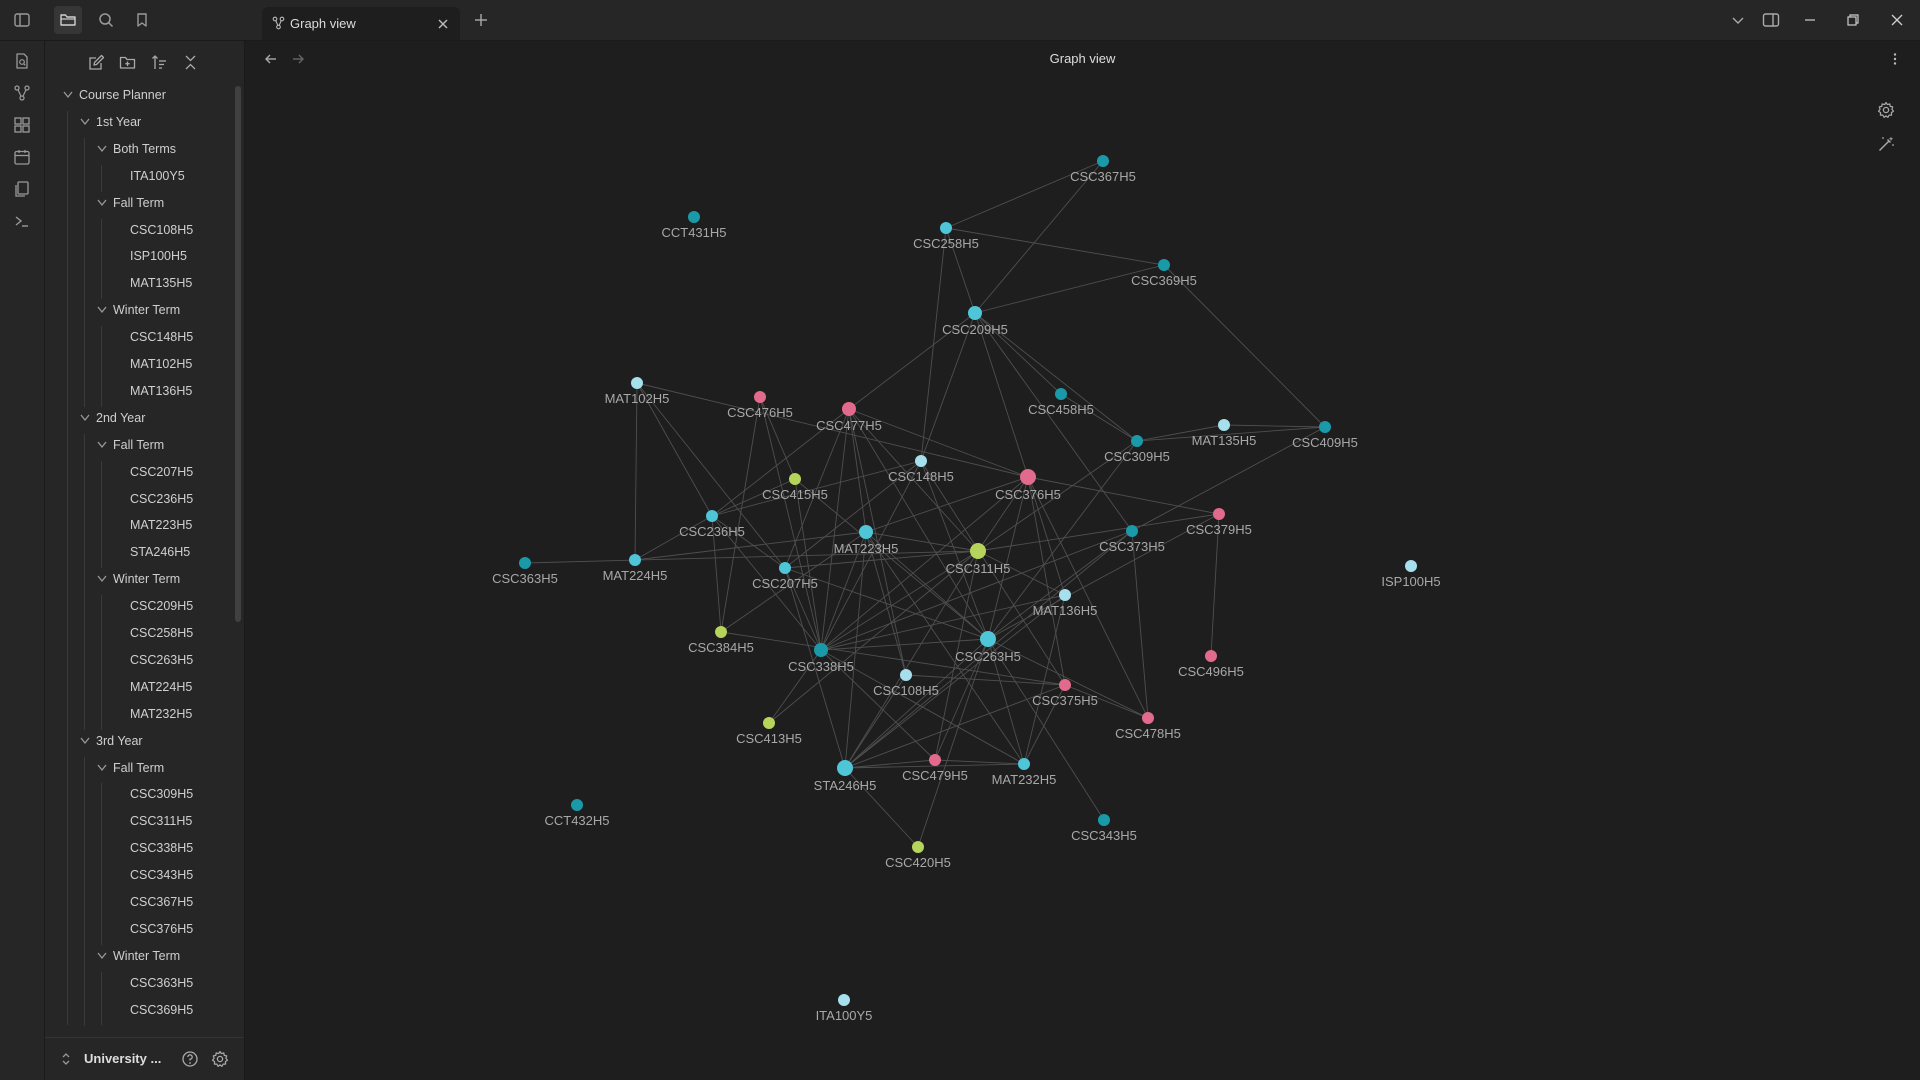 The image size is (1920, 1080). Describe the element at coordinates (127, 62) in the screenshot. I see `new-folder-icon` at that location.